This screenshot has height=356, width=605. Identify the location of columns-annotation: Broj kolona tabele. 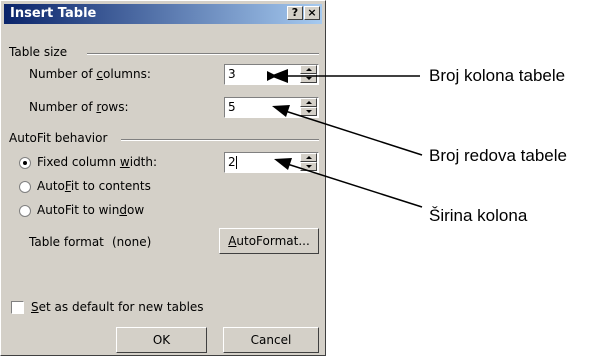
(497, 75).